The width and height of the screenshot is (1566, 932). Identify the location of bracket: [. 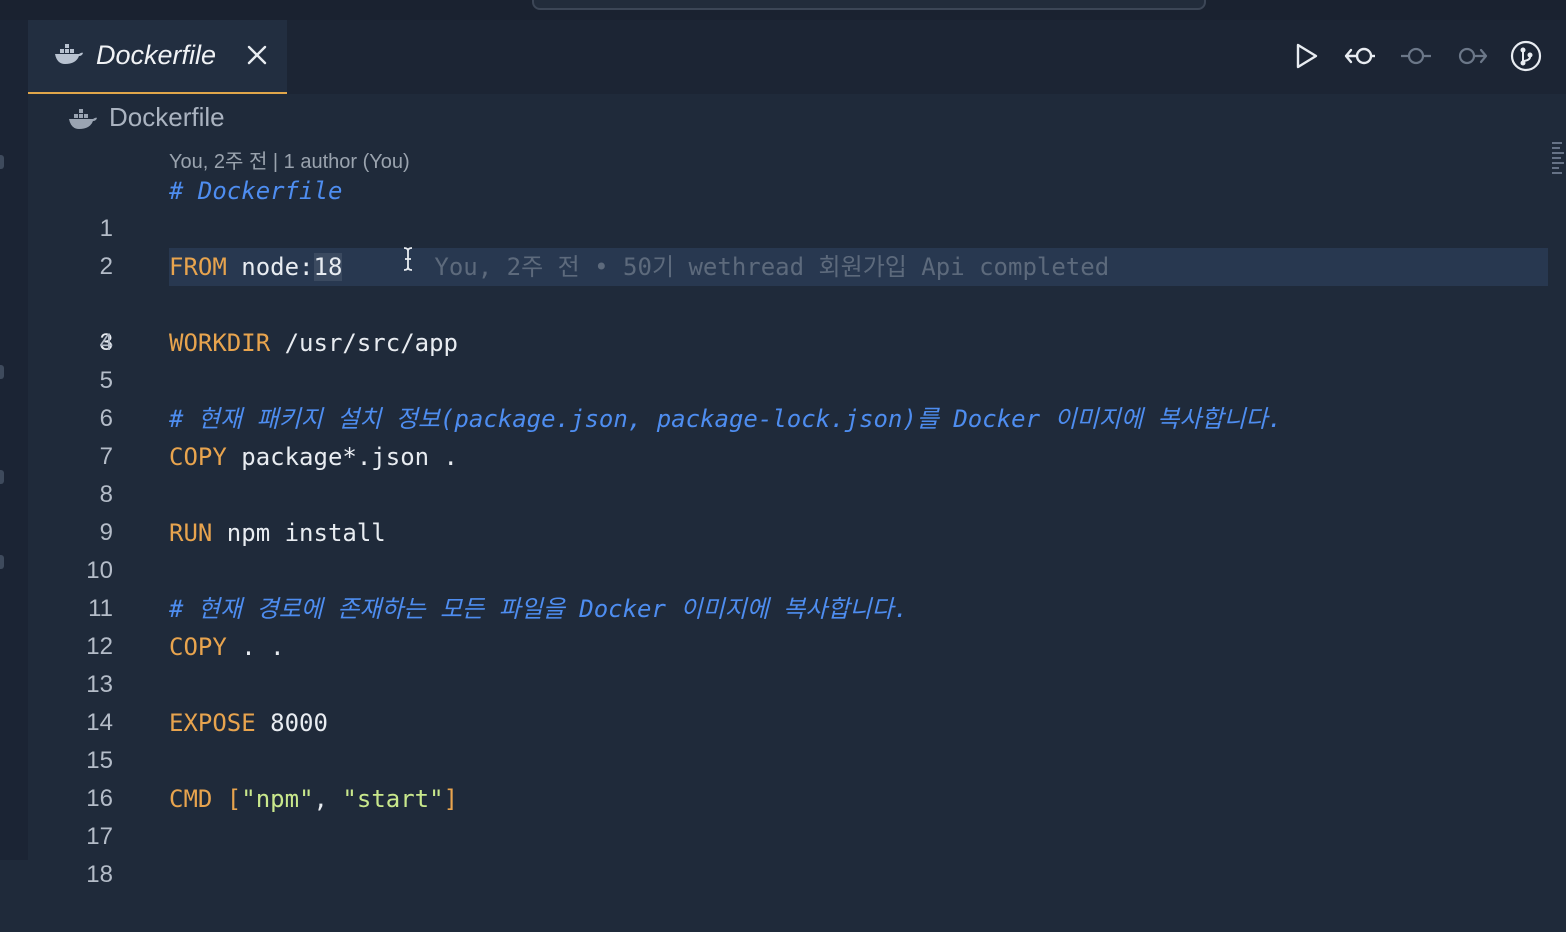
(227, 799).